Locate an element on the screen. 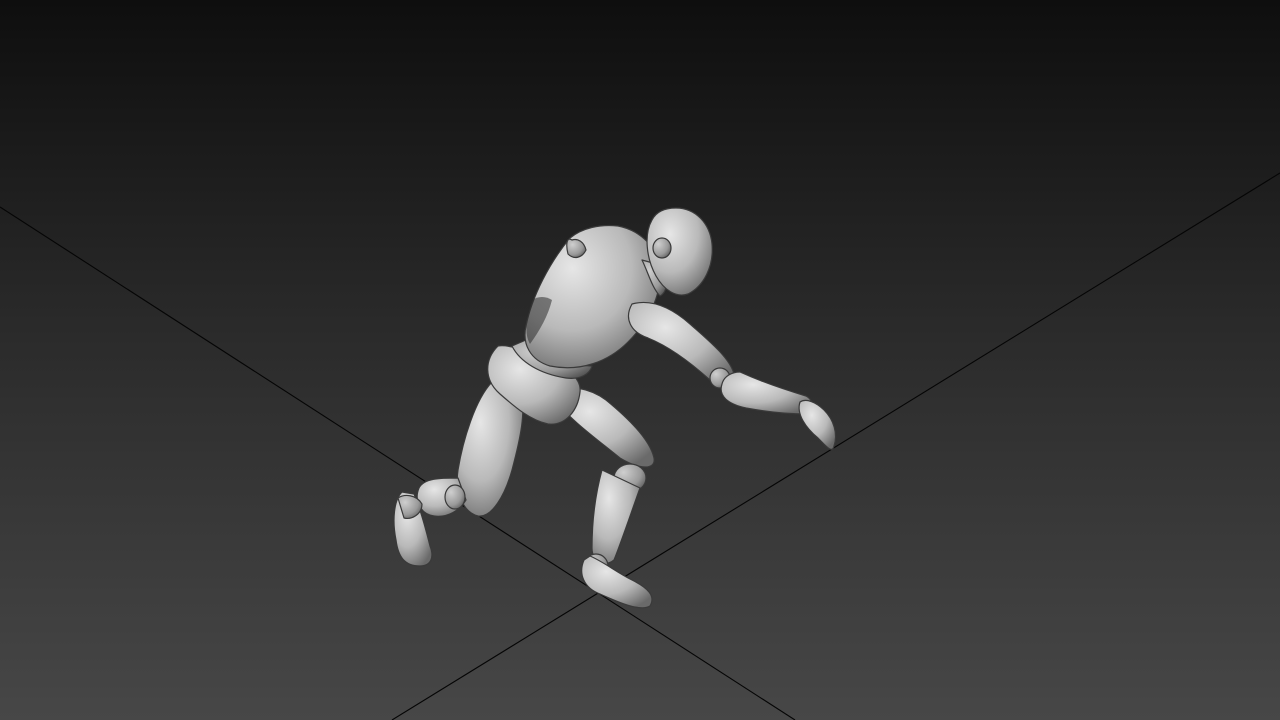 The width and height of the screenshot is (1280, 720). left-knee-joint is located at coordinates (455, 497).